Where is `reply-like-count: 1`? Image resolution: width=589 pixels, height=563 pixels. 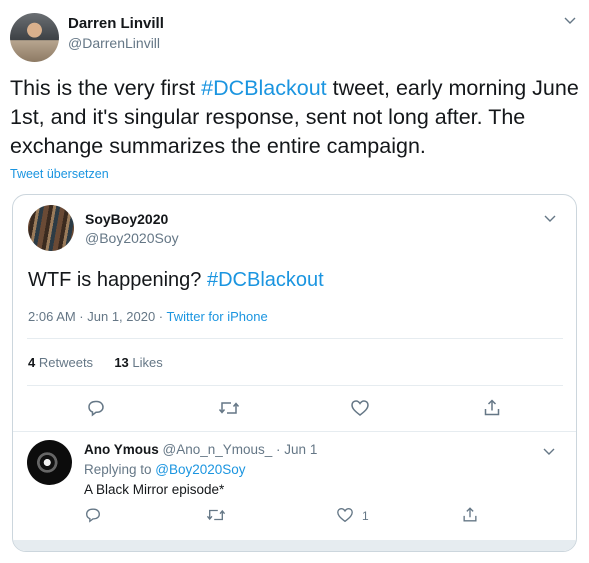 reply-like-count: 1 is located at coordinates (365, 516).